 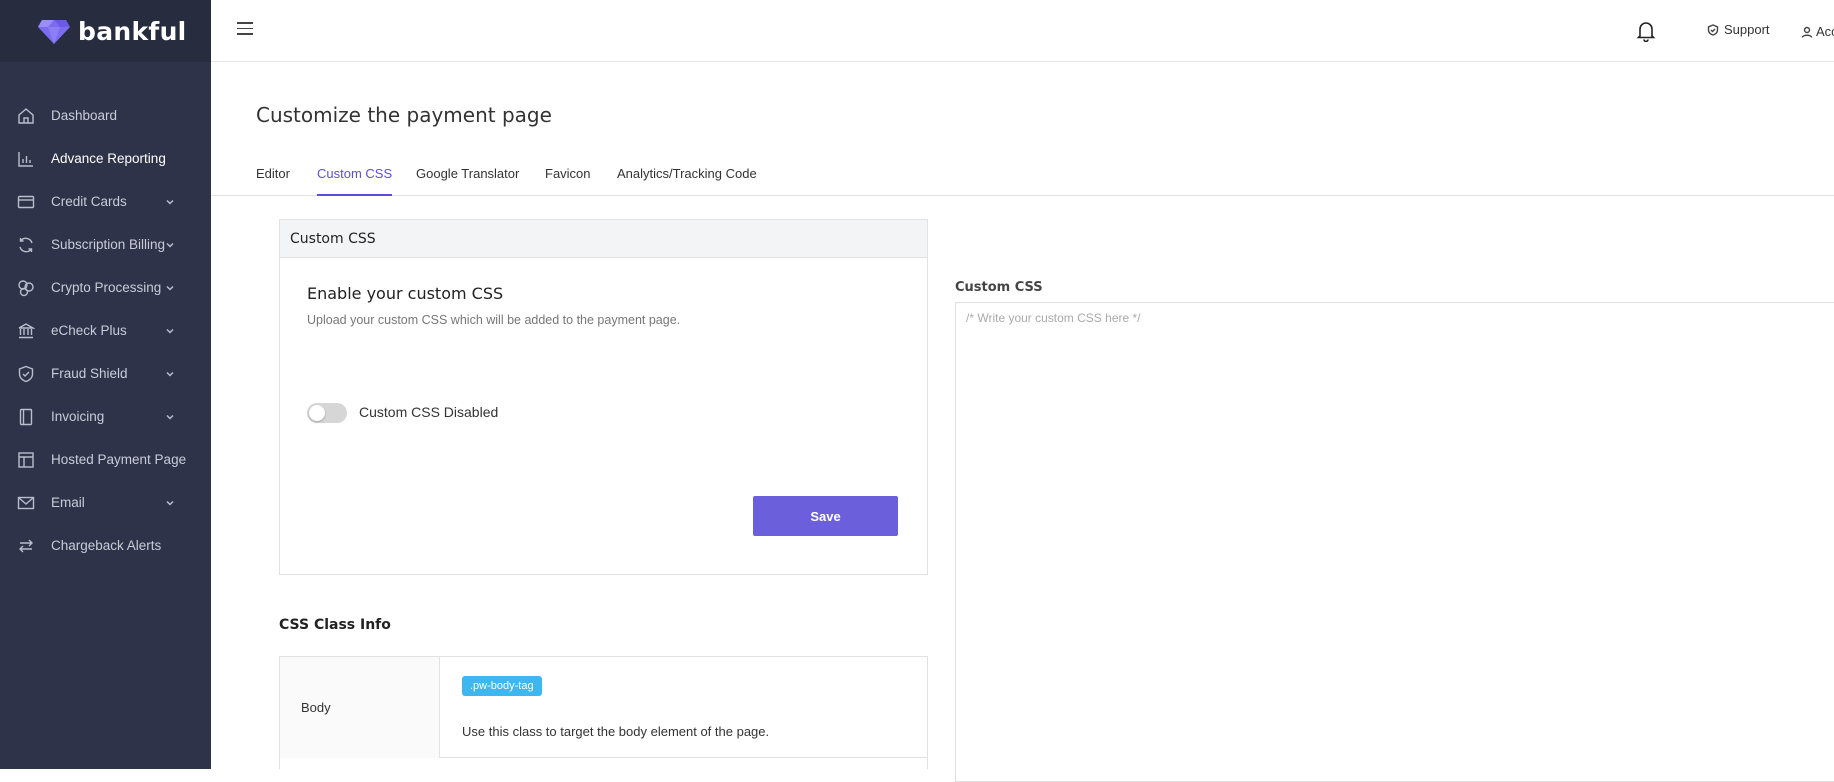 I want to click on toggle-knob, so click(x=317, y=413).